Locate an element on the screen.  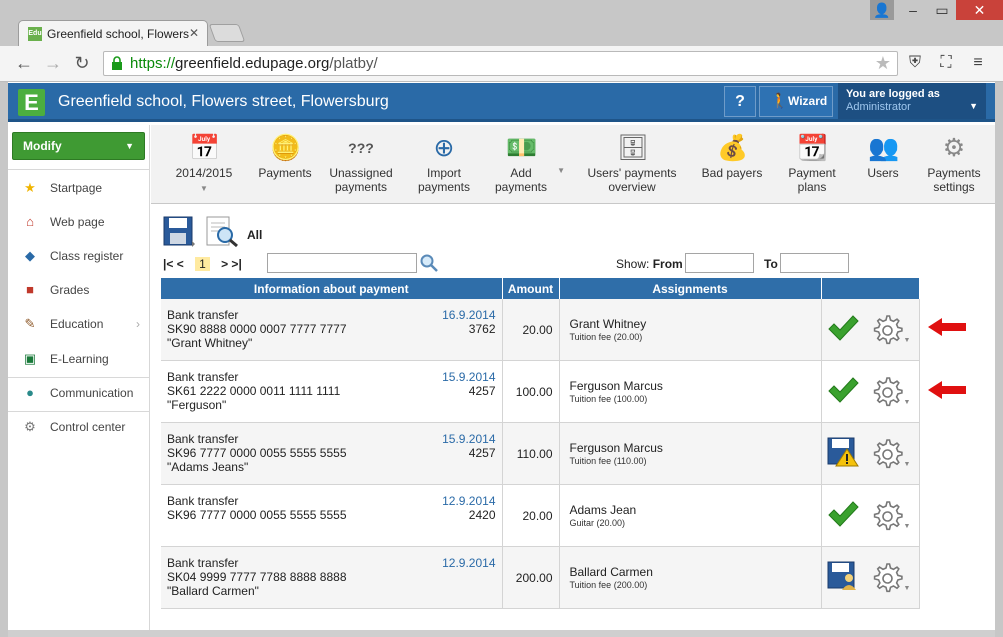
home-icon: ⌂ is located at coordinates (30, 221).